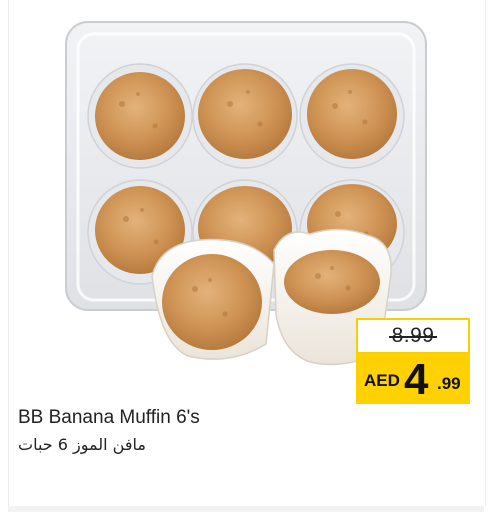  Describe the element at coordinates (109, 418) in the screenshot. I see `product-name: BB Banana Muffin 6's` at that location.